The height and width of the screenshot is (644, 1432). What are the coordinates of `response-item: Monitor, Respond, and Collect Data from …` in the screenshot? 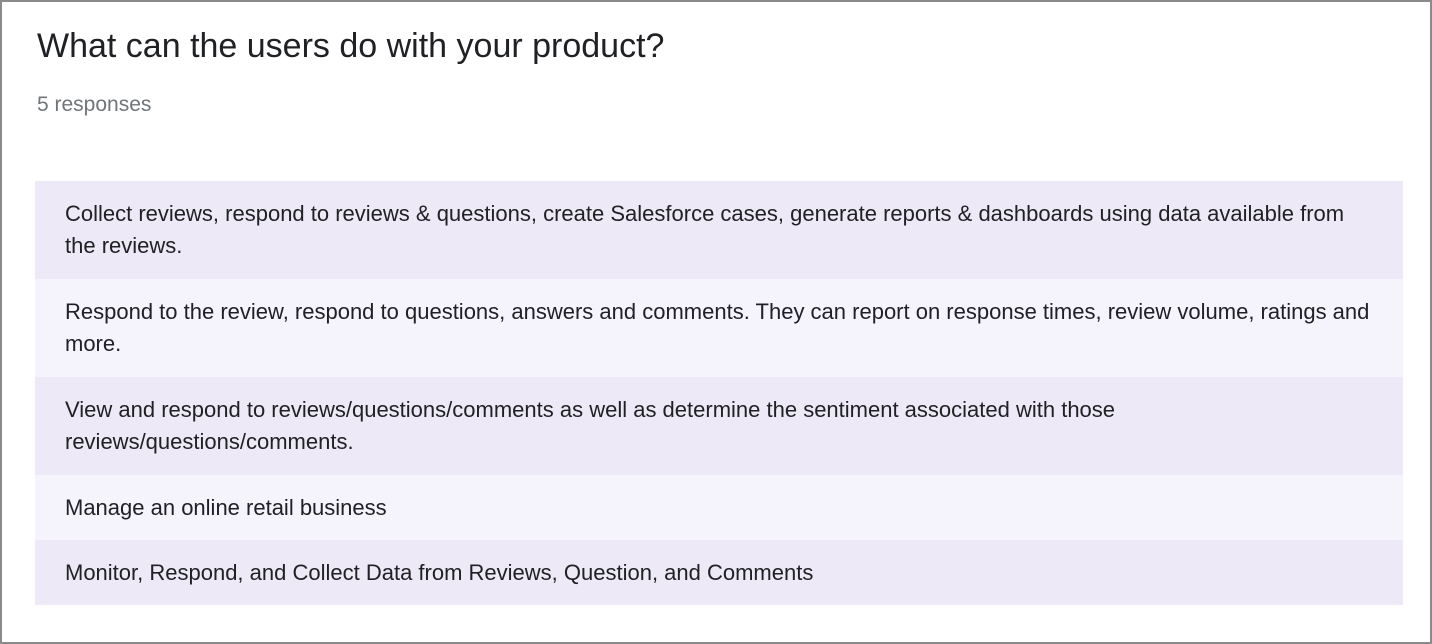 It's located at (719, 572).